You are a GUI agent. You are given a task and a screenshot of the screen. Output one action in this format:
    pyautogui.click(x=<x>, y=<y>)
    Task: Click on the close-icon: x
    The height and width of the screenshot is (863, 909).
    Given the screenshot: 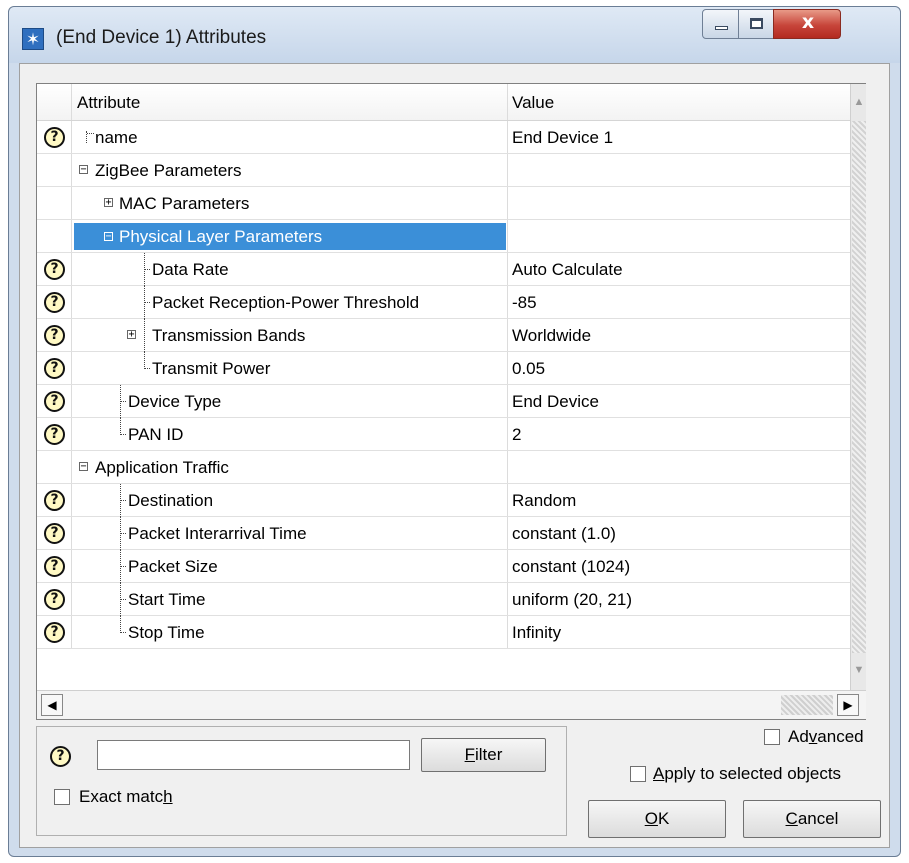 What is the action you would take?
    pyautogui.click(x=808, y=22)
    